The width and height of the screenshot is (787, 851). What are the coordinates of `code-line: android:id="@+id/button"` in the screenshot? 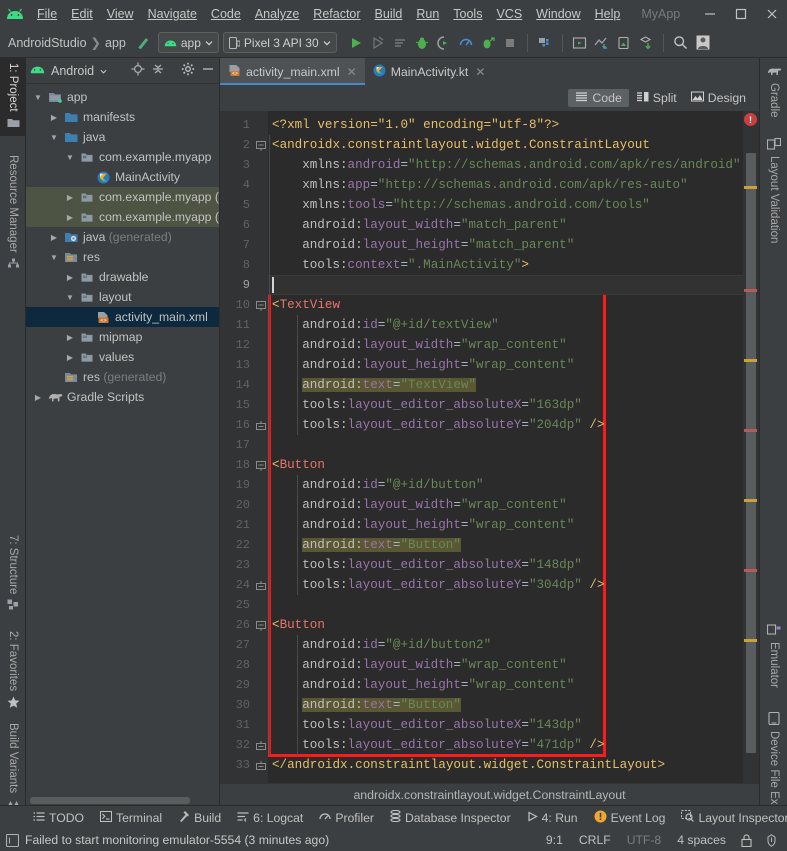 It's located at (392, 485).